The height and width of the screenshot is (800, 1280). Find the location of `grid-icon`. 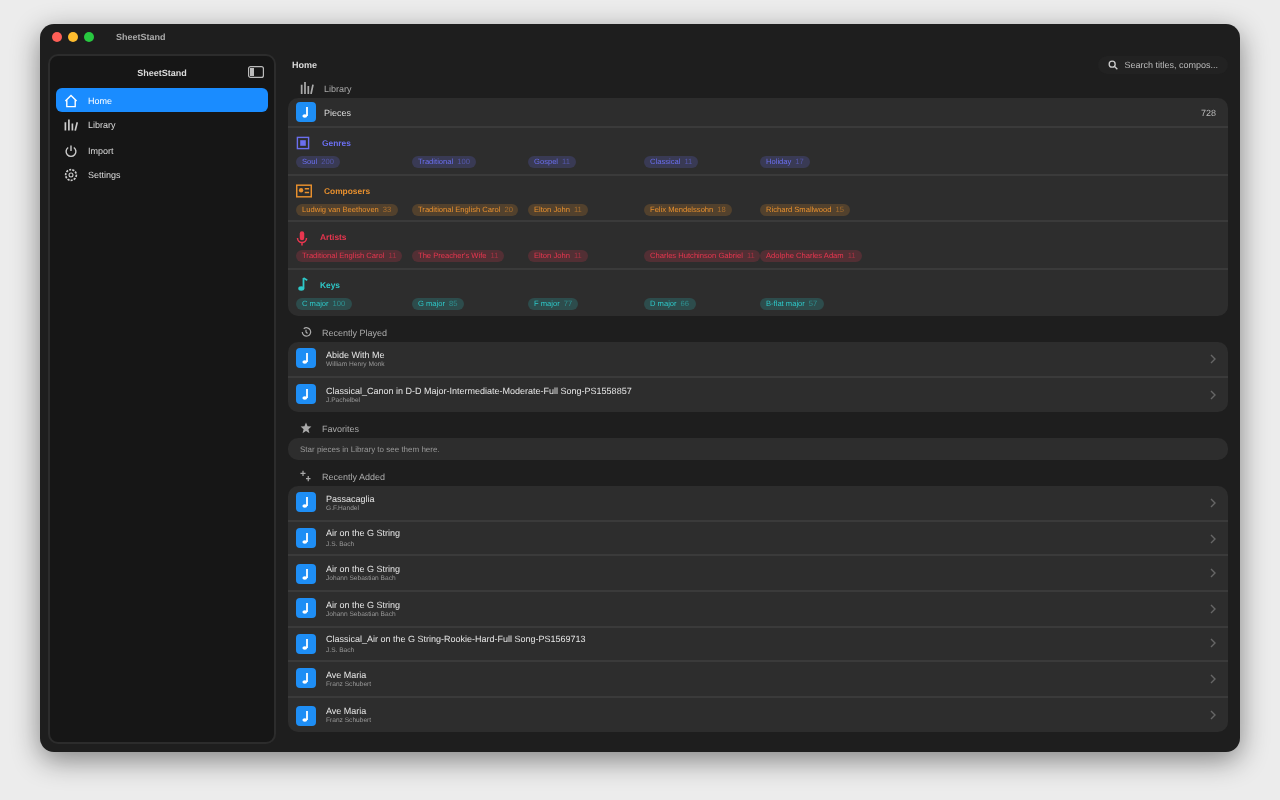

grid-icon is located at coordinates (303, 143).